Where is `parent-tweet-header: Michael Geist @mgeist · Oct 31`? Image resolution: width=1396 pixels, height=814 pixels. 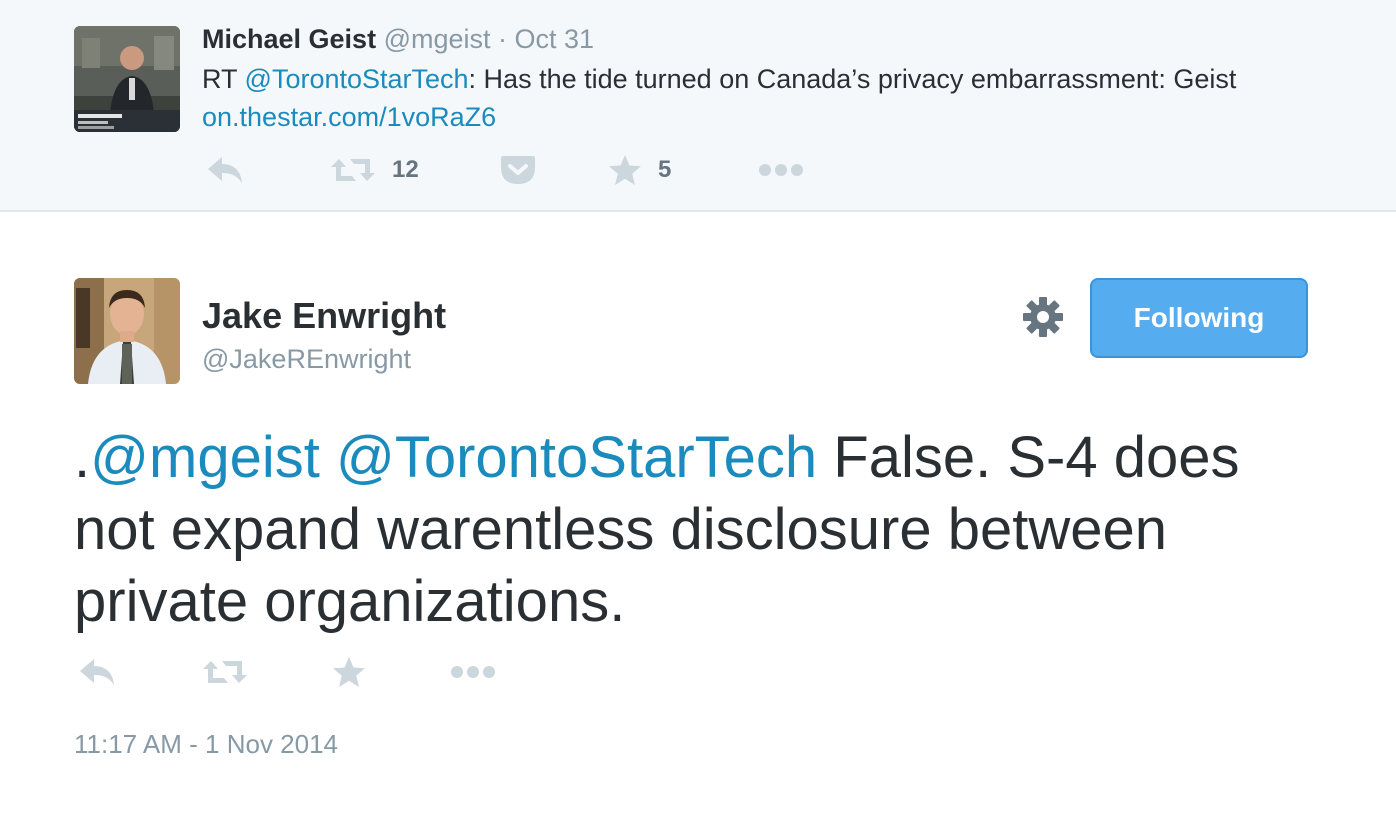
parent-tweet-header: Michael Geist @mgeist · Oct 31 is located at coordinates (398, 39).